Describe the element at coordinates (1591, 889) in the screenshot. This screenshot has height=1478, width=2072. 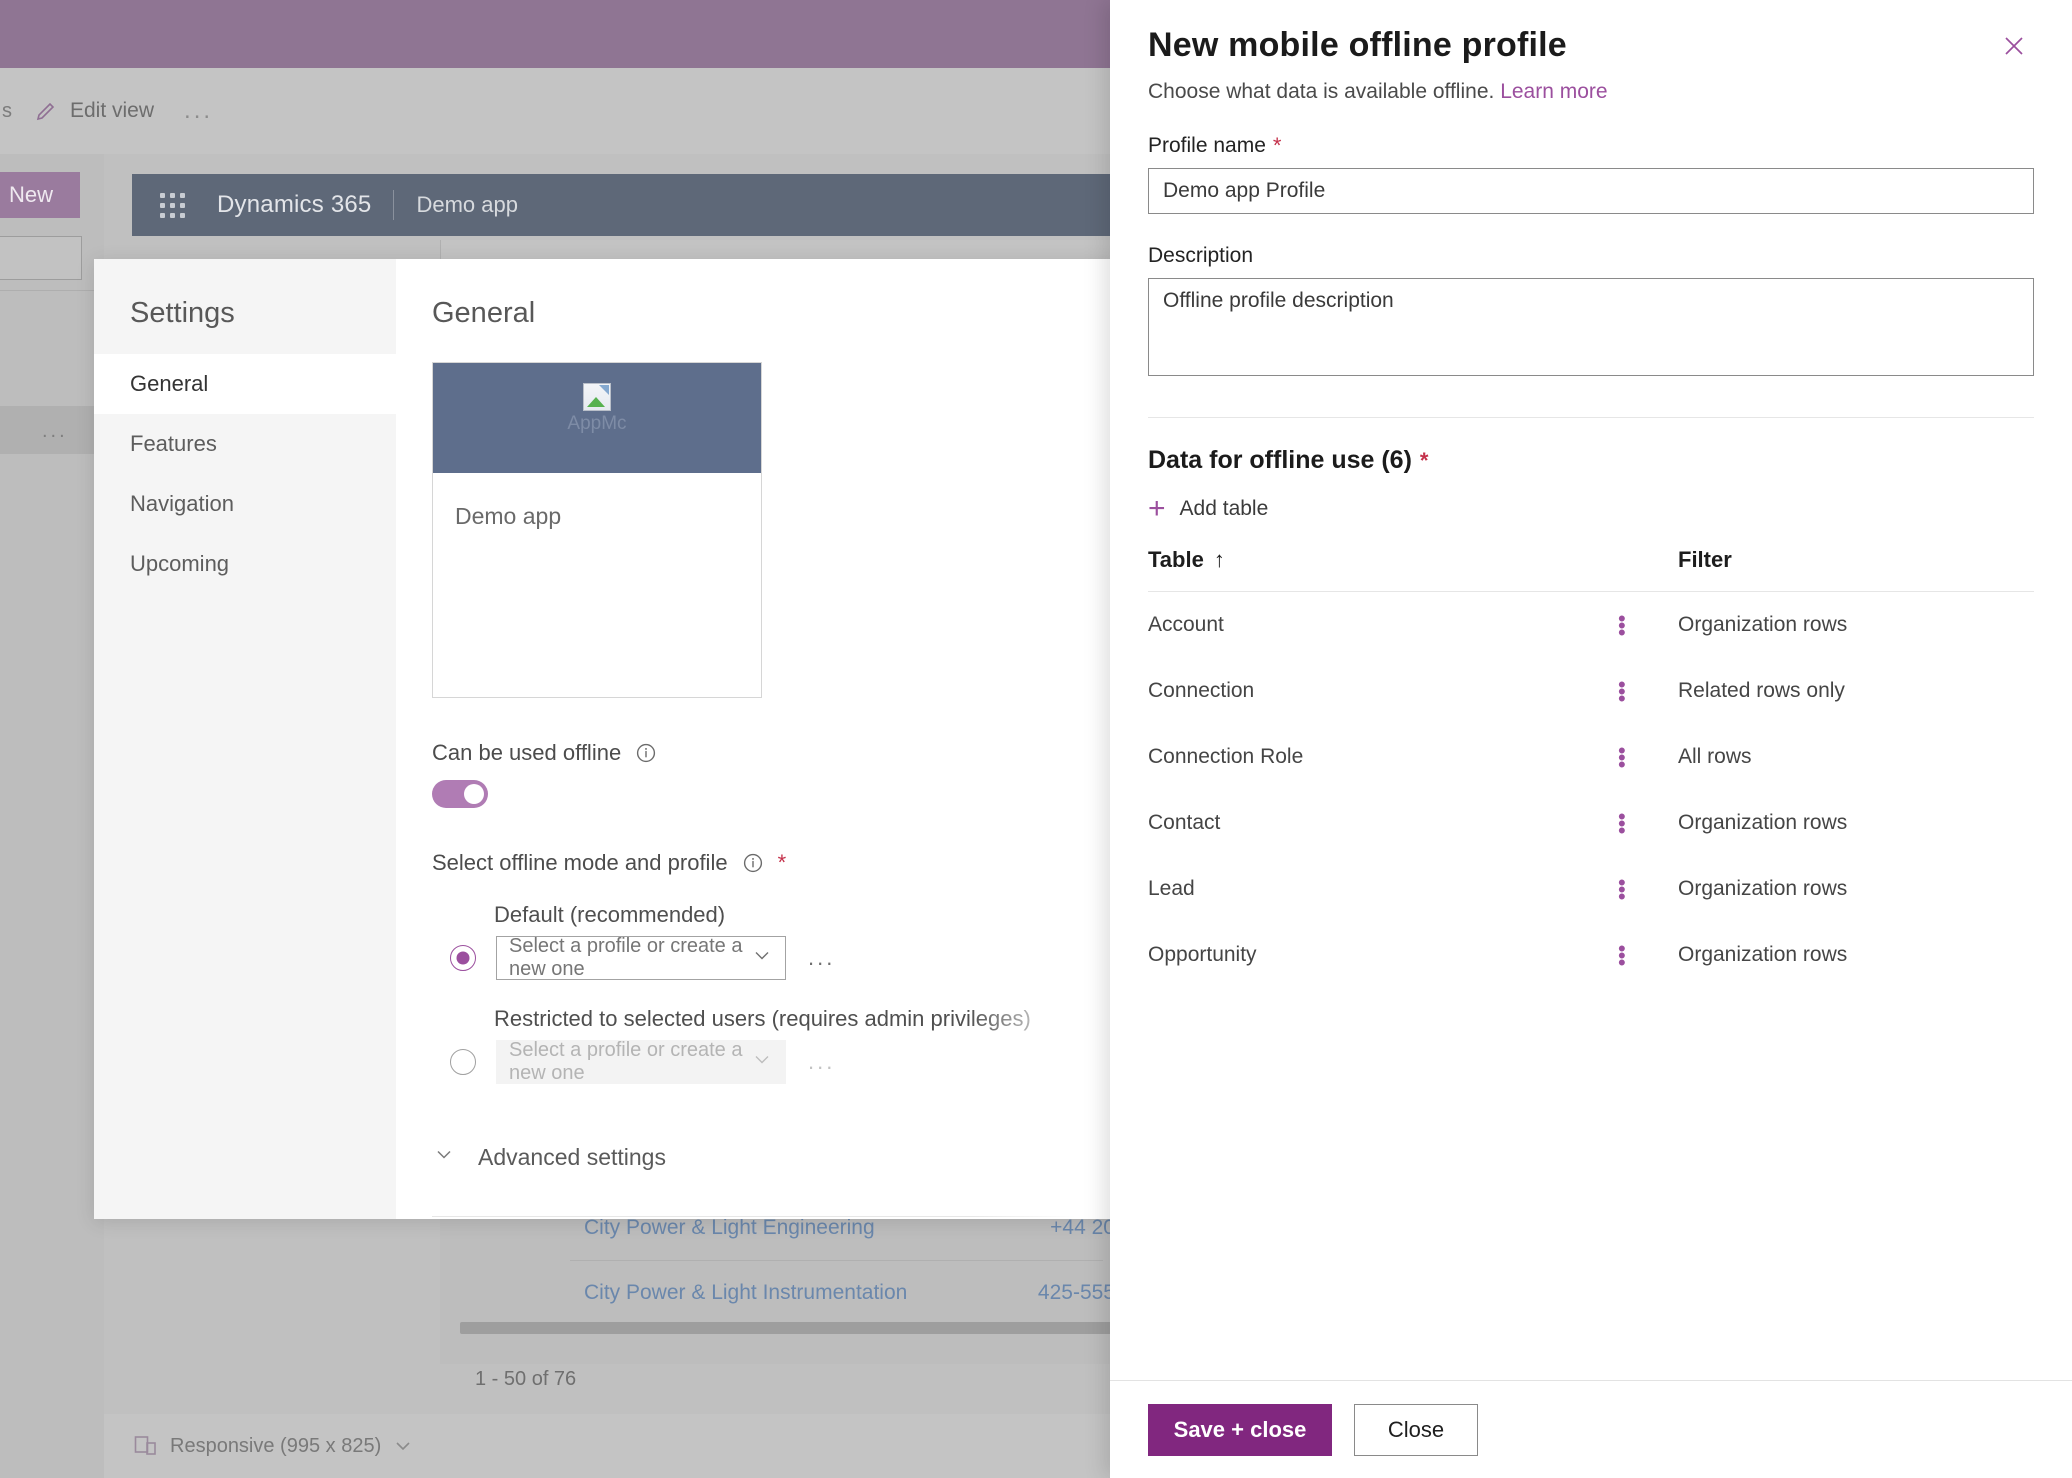
I see `table-row: Lead • • • Organization rows` at that location.